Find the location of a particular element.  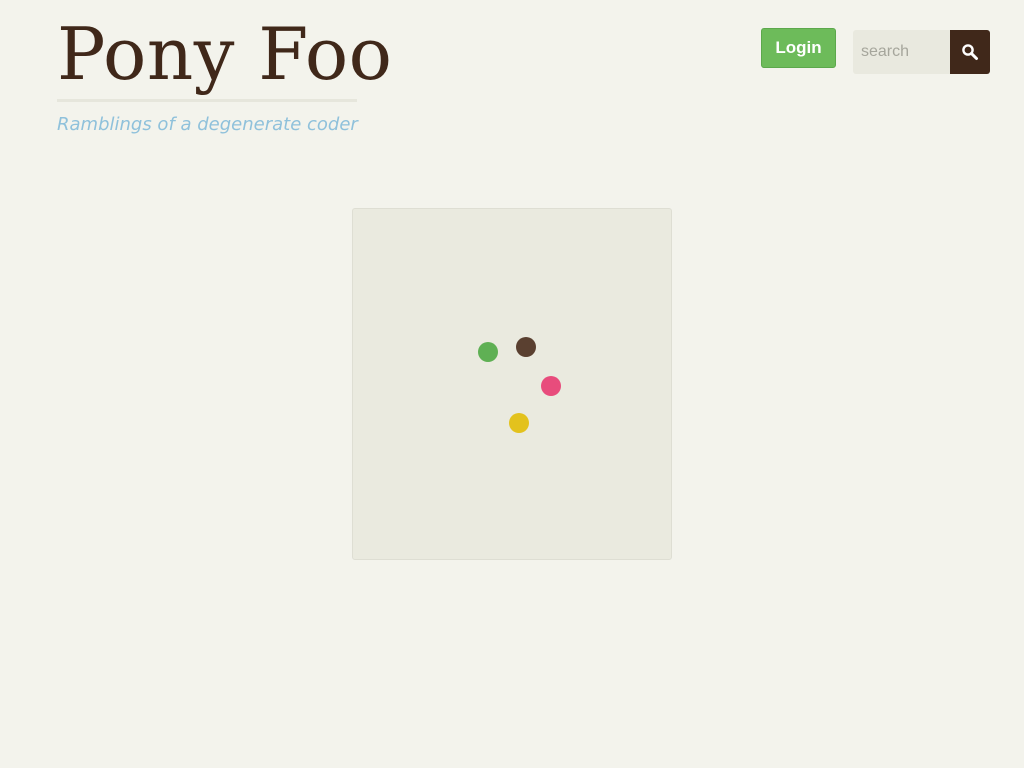

login-button: Login is located at coordinates (798, 48).